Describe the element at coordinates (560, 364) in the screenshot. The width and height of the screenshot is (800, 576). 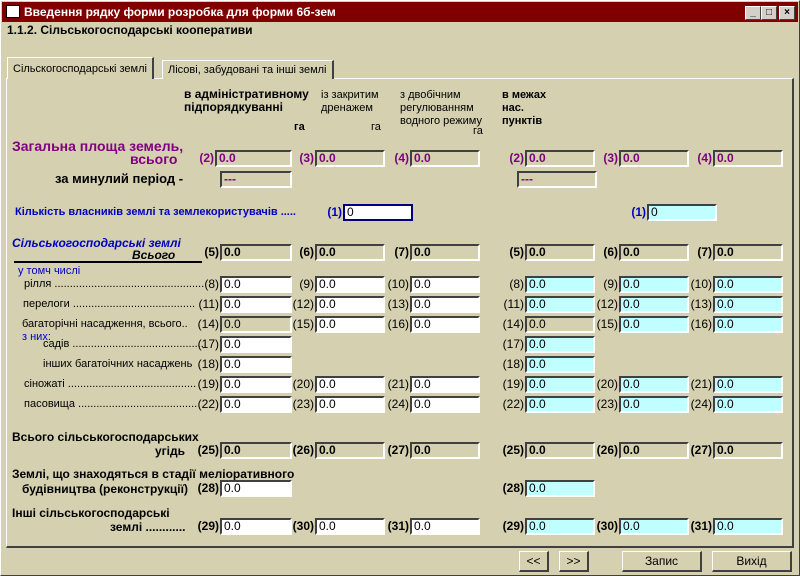
I see `field-r18d: 0.0` at that location.